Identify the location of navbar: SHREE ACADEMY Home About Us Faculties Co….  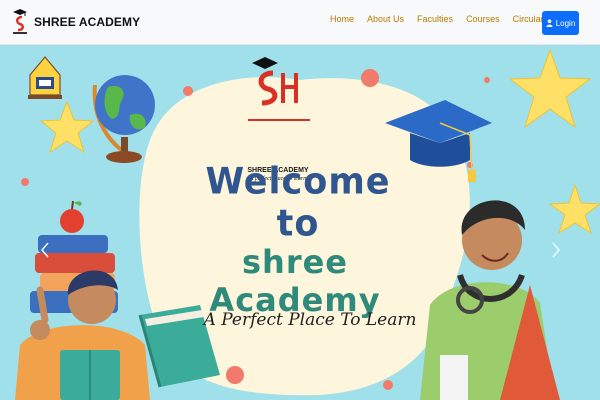
(300, 22).